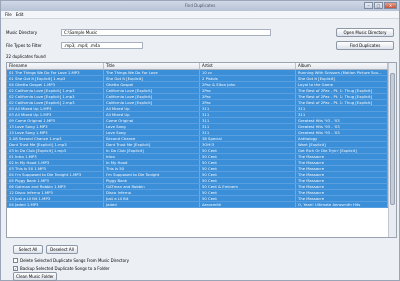 The height and width of the screenshot is (281, 400). Describe the element at coordinates (55, 156) in the screenshot. I see `cell-filename: 01 Intro 1.MP3` at that location.